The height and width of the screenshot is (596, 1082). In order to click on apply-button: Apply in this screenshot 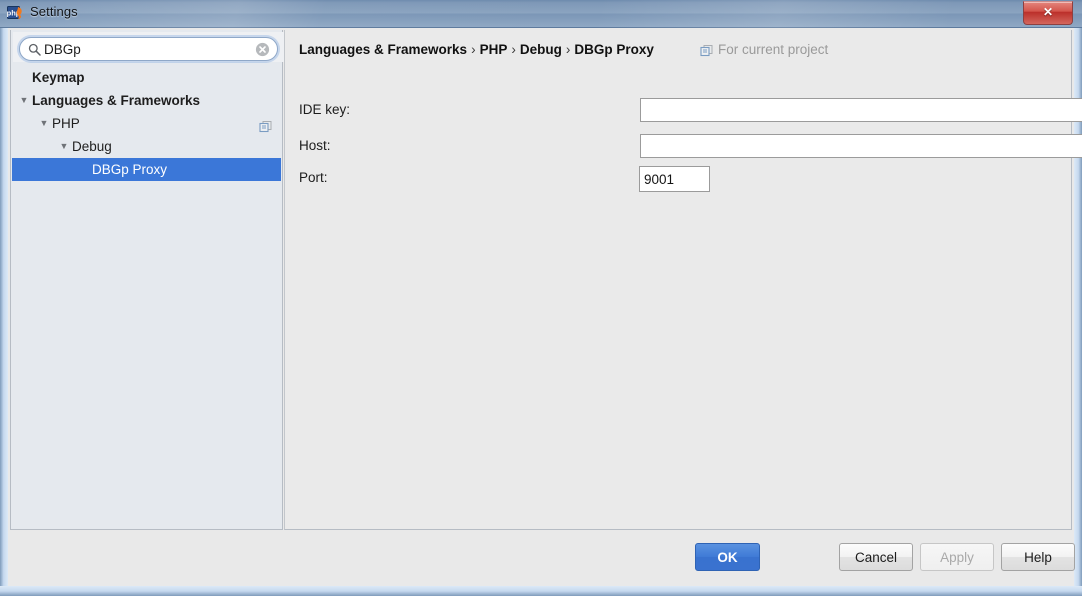, I will do `click(957, 557)`.